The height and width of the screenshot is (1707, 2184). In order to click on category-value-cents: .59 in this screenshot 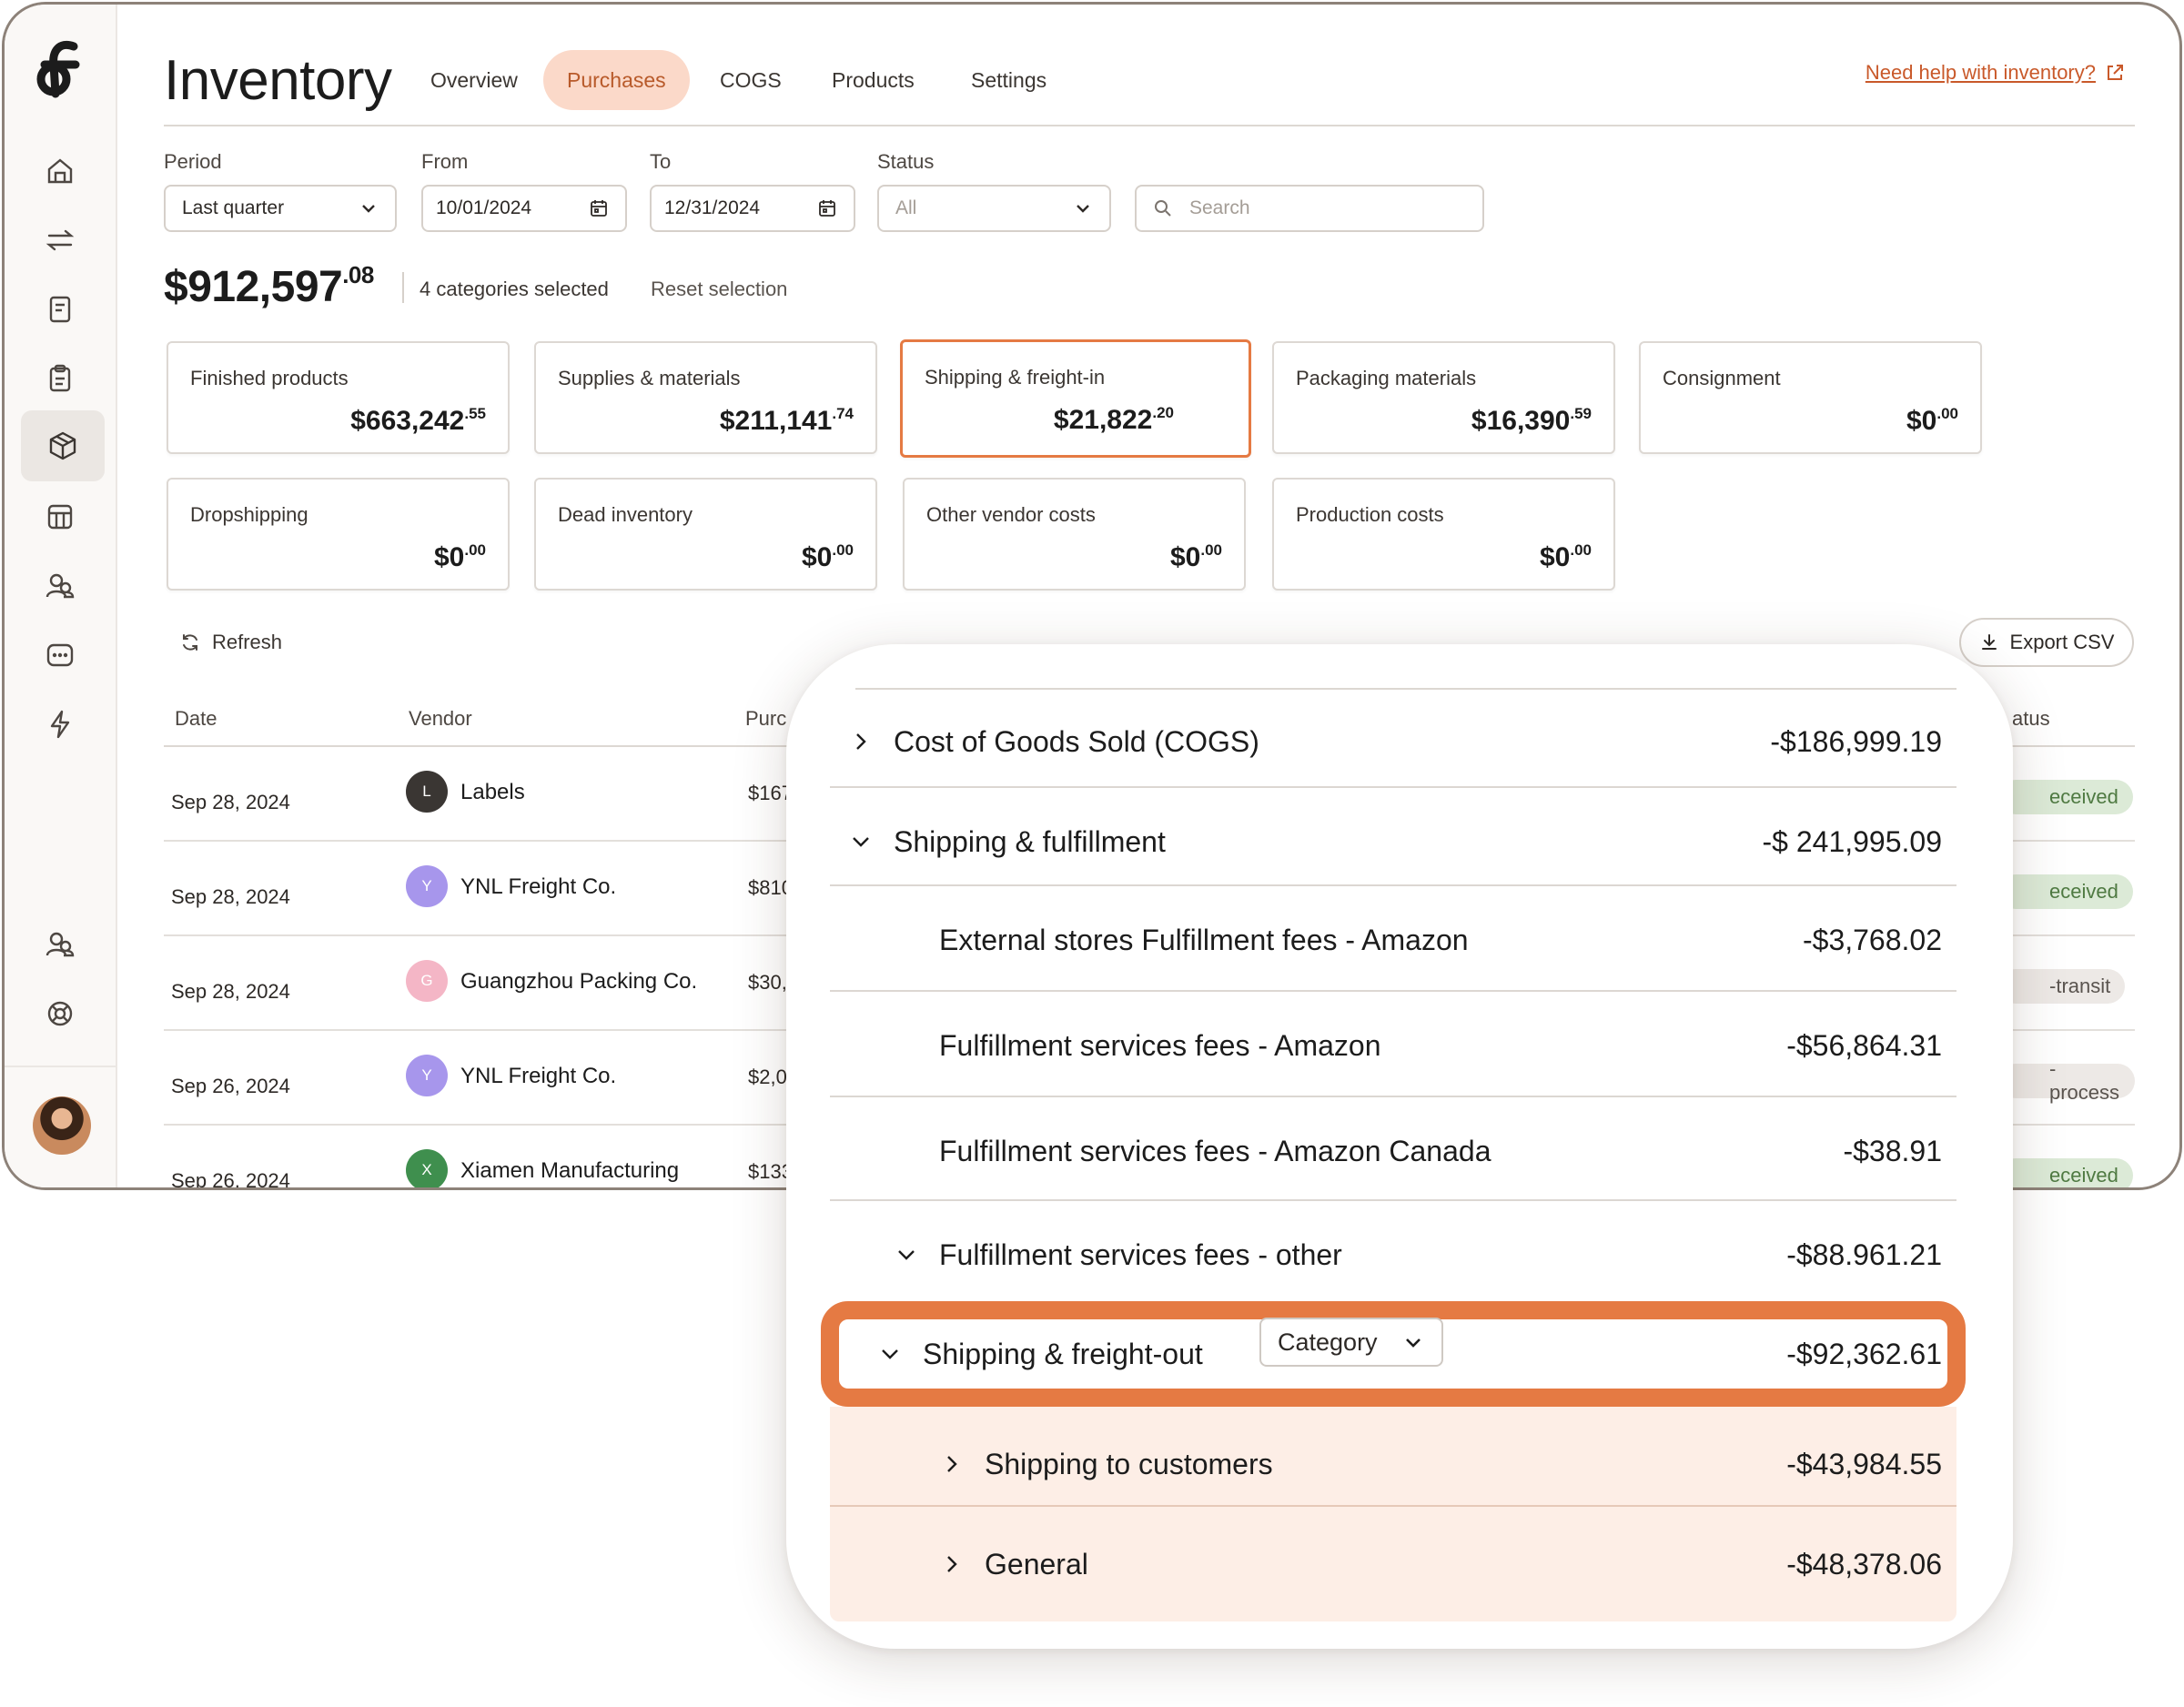, I will do `click(1581, 414)`.